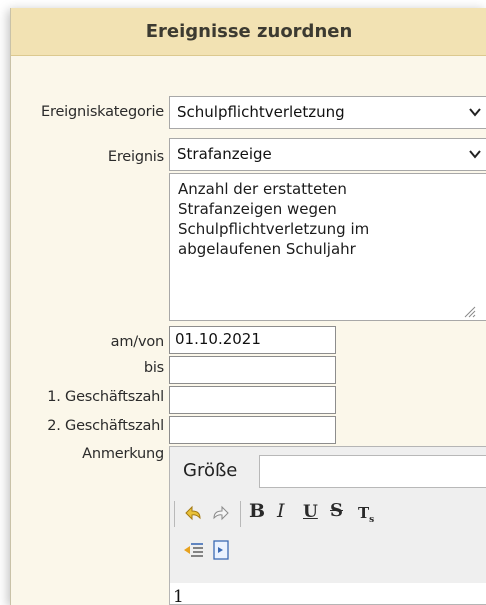 The height and width of the screenshot is (605, 486). I want to click on dialog-header: Ereignisse zuordnen, so click(248, 32).